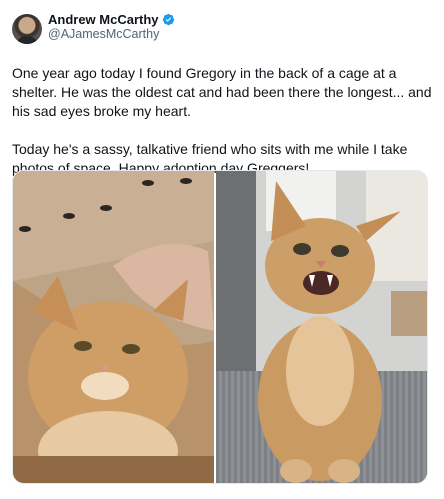 This screenshot has width=444, height=499. What do you see at coordinates (222, 32) in the screenshot?
I see `tweet-header: Andrew McCarthy @AJamesMcCarthy` at bounding box center [222, 32].